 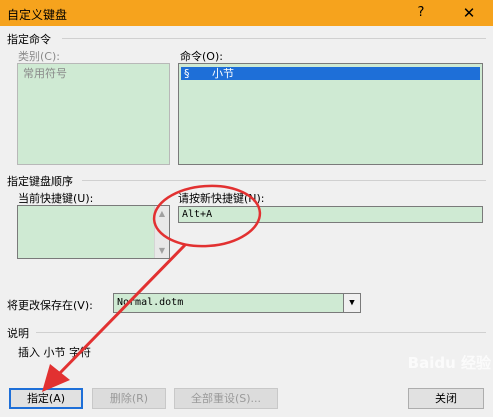 I want to click on chevron-down-icon: ▼, so click(x=351, y=303).